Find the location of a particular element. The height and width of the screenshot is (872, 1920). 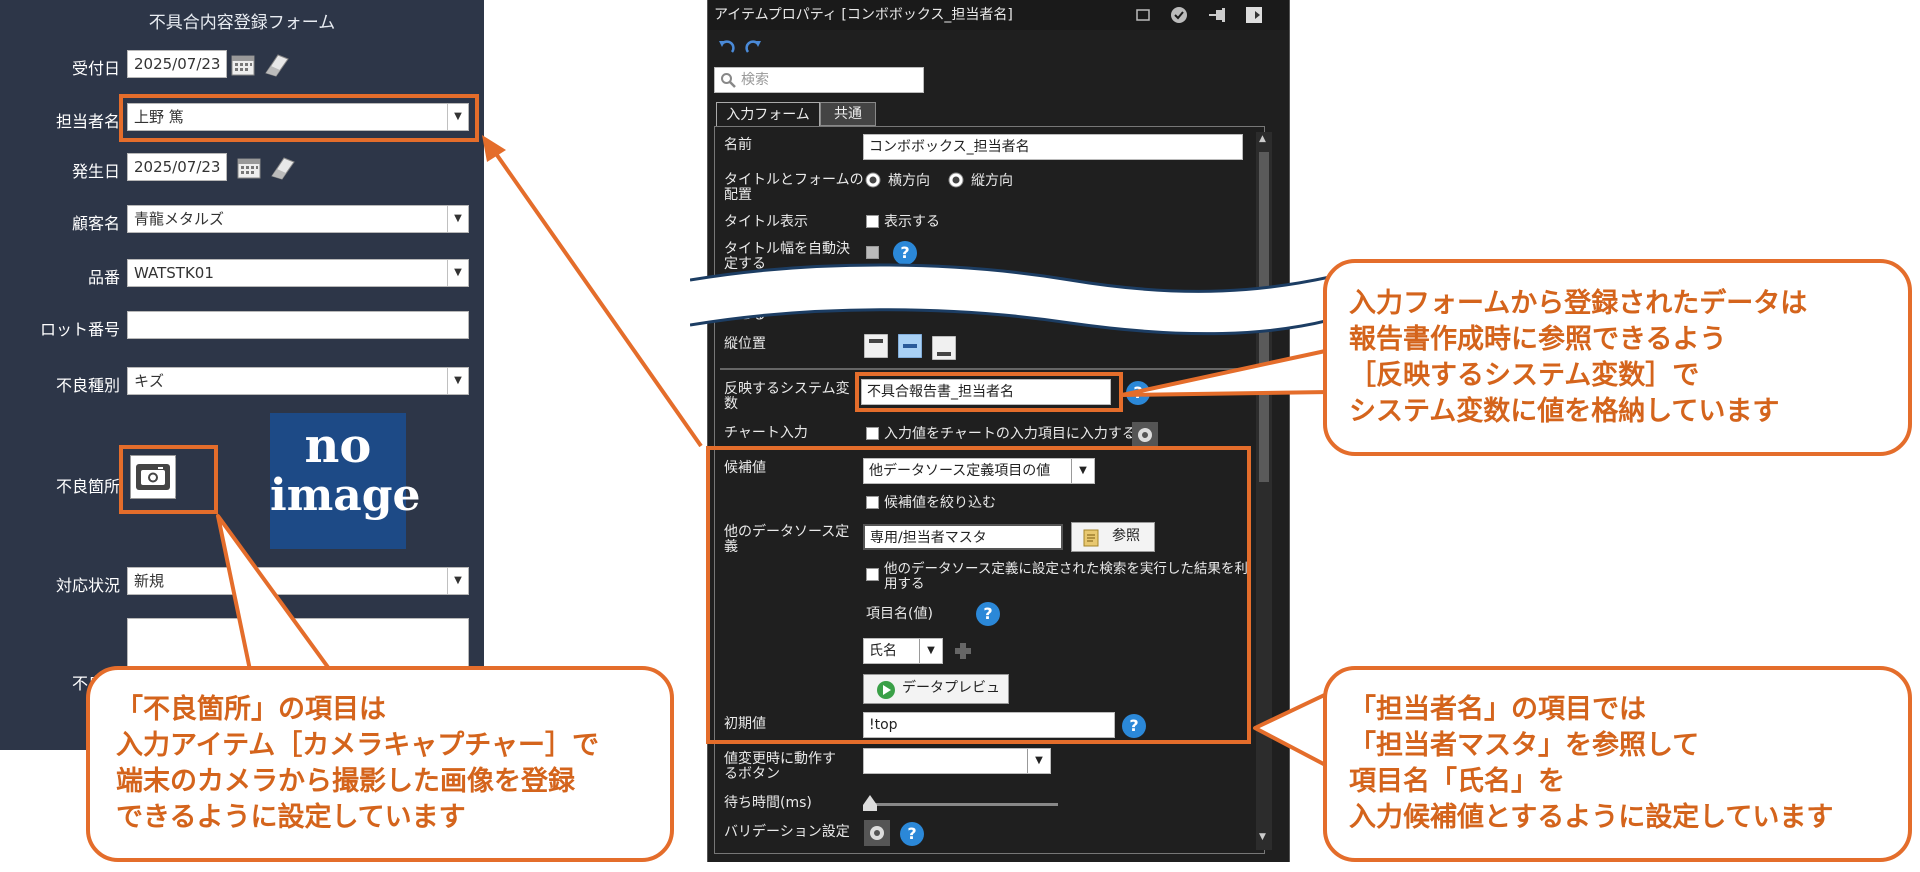

callout-line: 入力フォームから登録されたデータは is located at coordinates (1578, 303).